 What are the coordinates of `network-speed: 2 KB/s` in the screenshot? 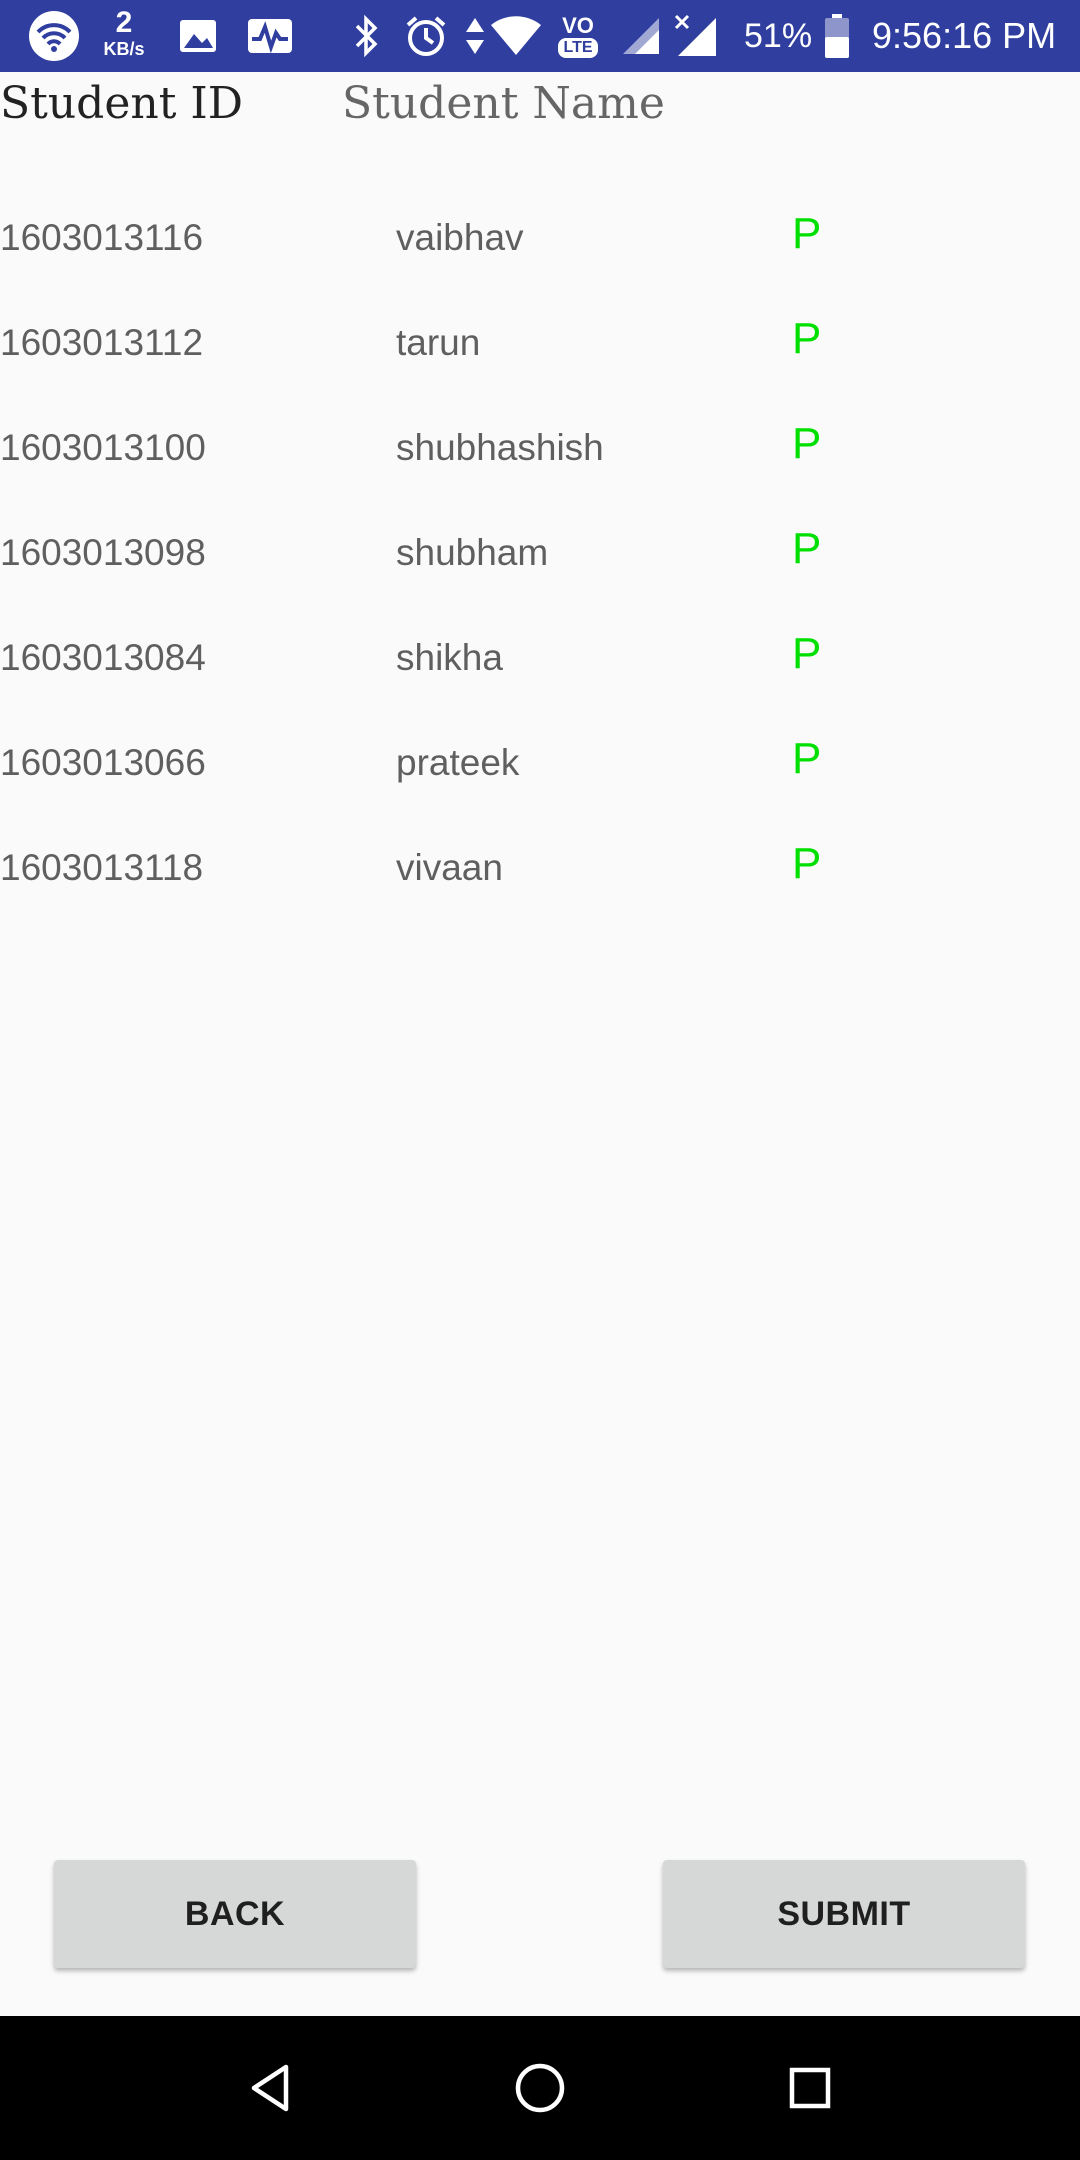 It's located at (124, 34).